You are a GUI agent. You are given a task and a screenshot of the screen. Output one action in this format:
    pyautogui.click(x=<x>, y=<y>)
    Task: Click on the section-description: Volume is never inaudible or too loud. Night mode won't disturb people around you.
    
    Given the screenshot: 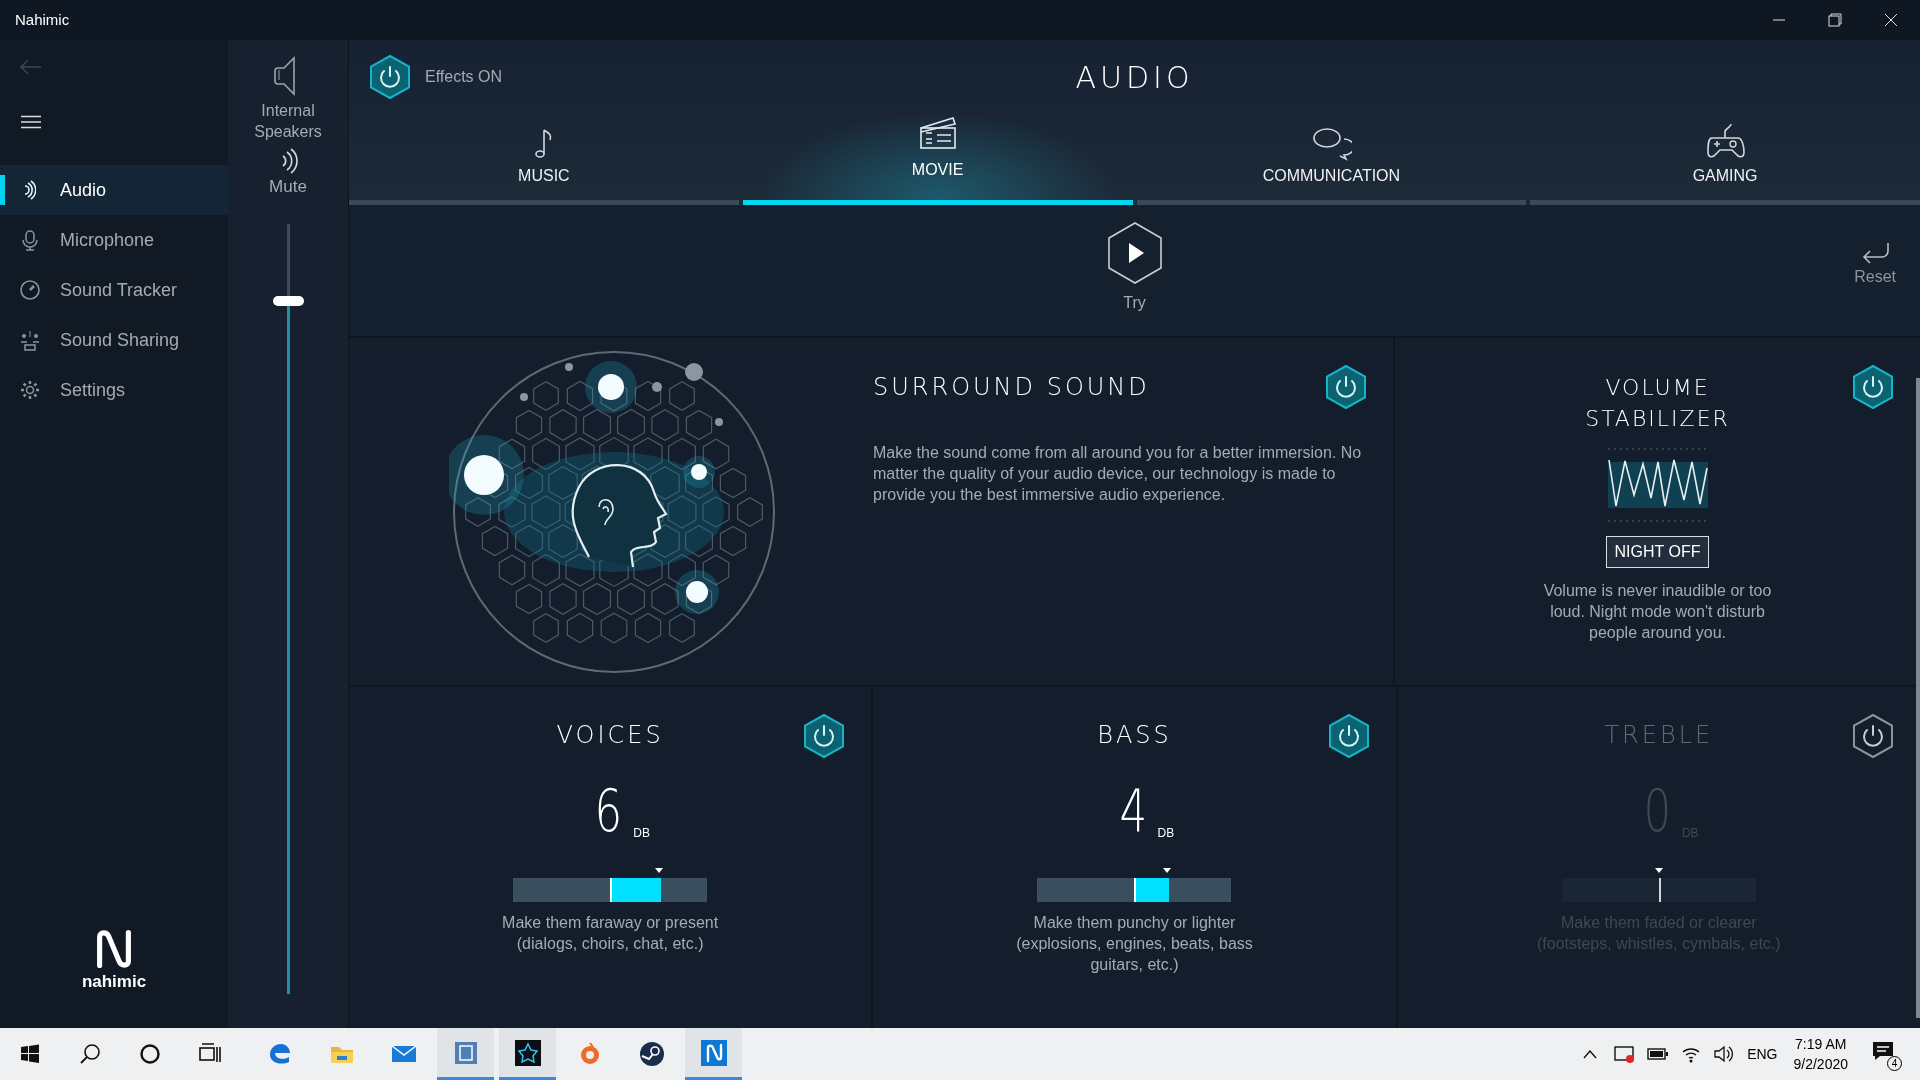 What is the action you would take?
    pyautogui.click(x=1657, y=612)
    